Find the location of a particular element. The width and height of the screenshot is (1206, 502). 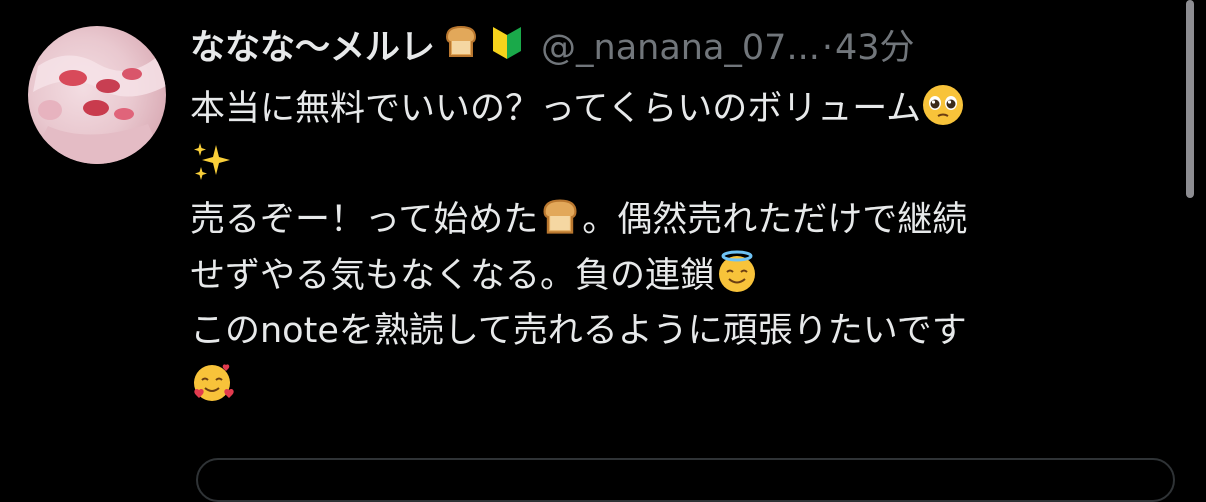

tweet-line-text: 。偶然売れただけで継続 is located at coordinates (775, 220).